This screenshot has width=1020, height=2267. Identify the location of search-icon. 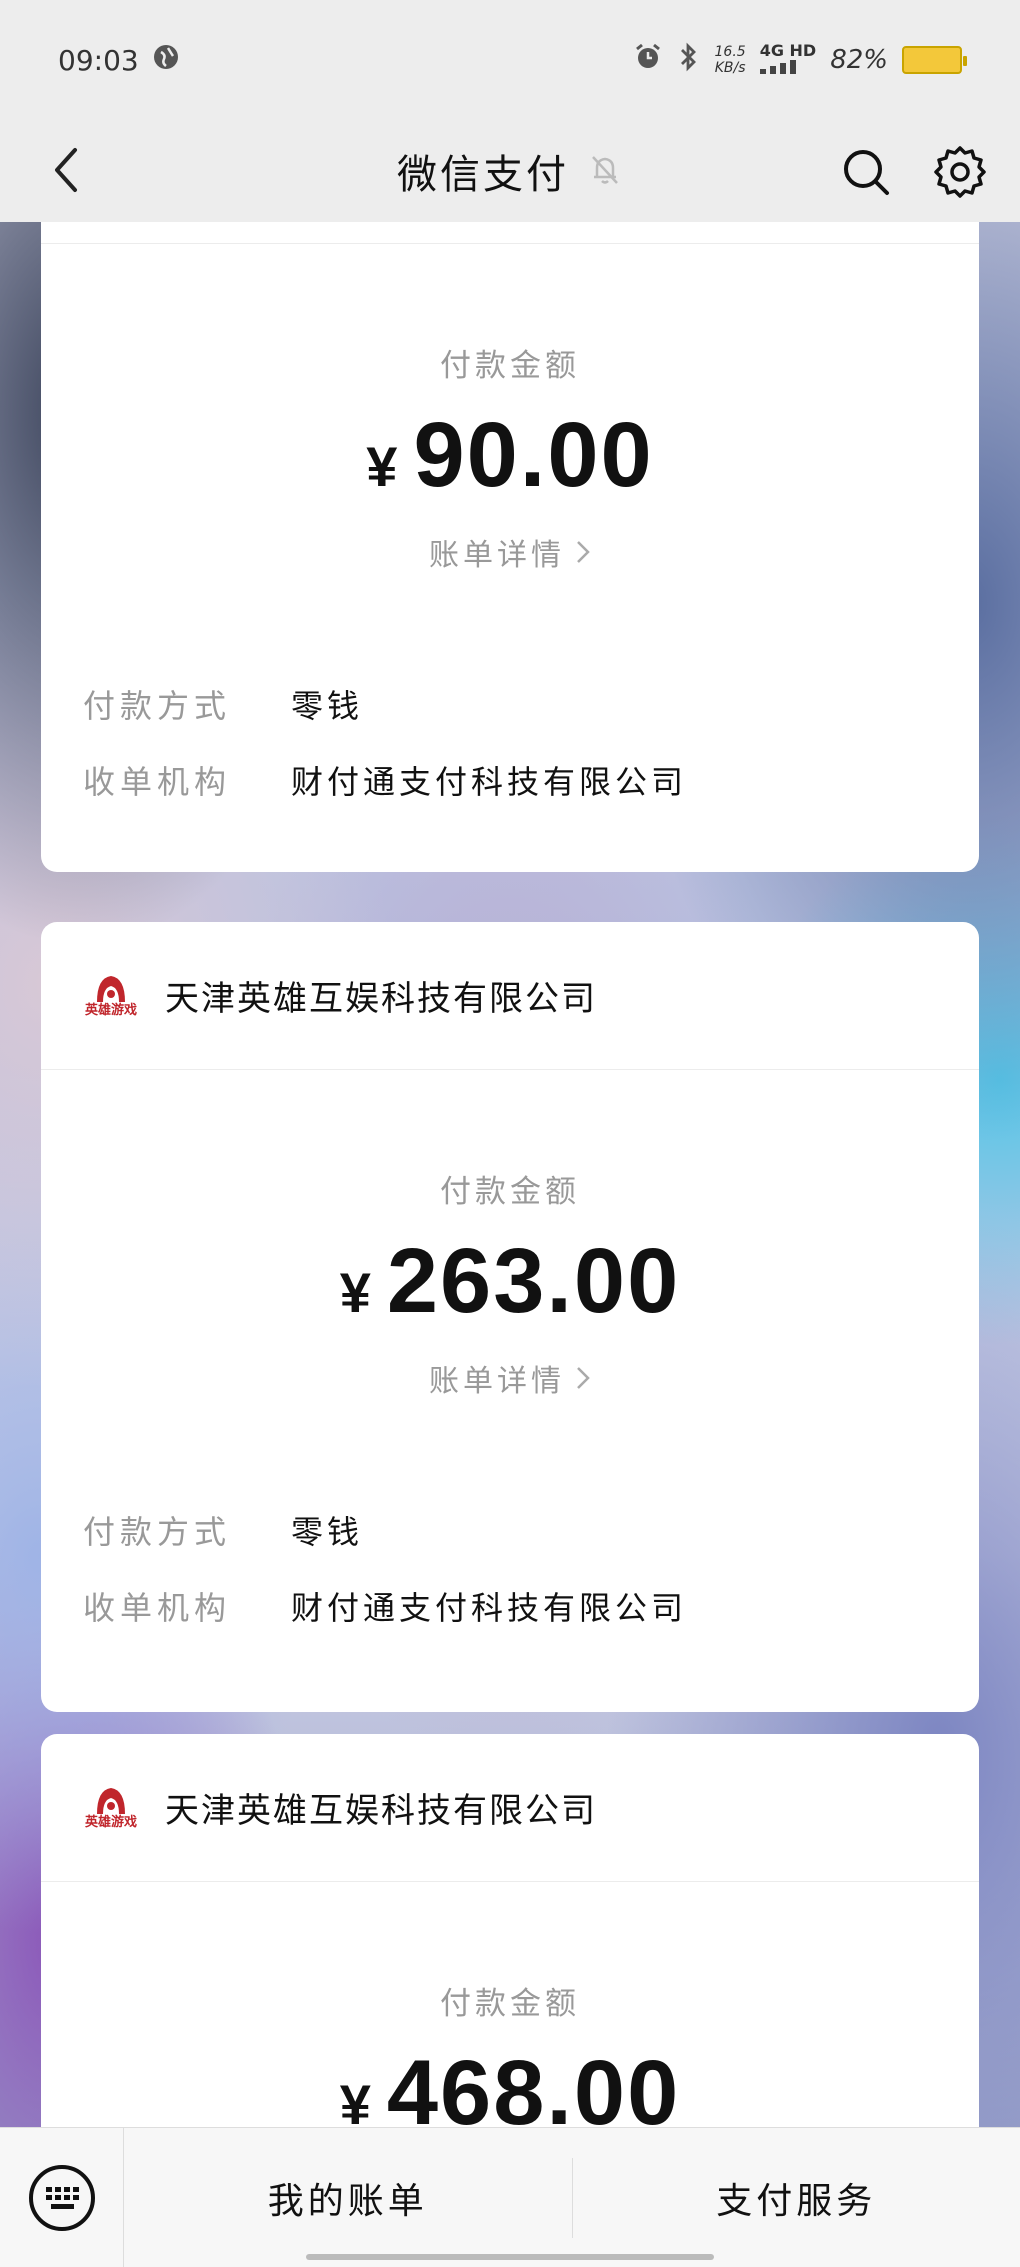
(866, 172).